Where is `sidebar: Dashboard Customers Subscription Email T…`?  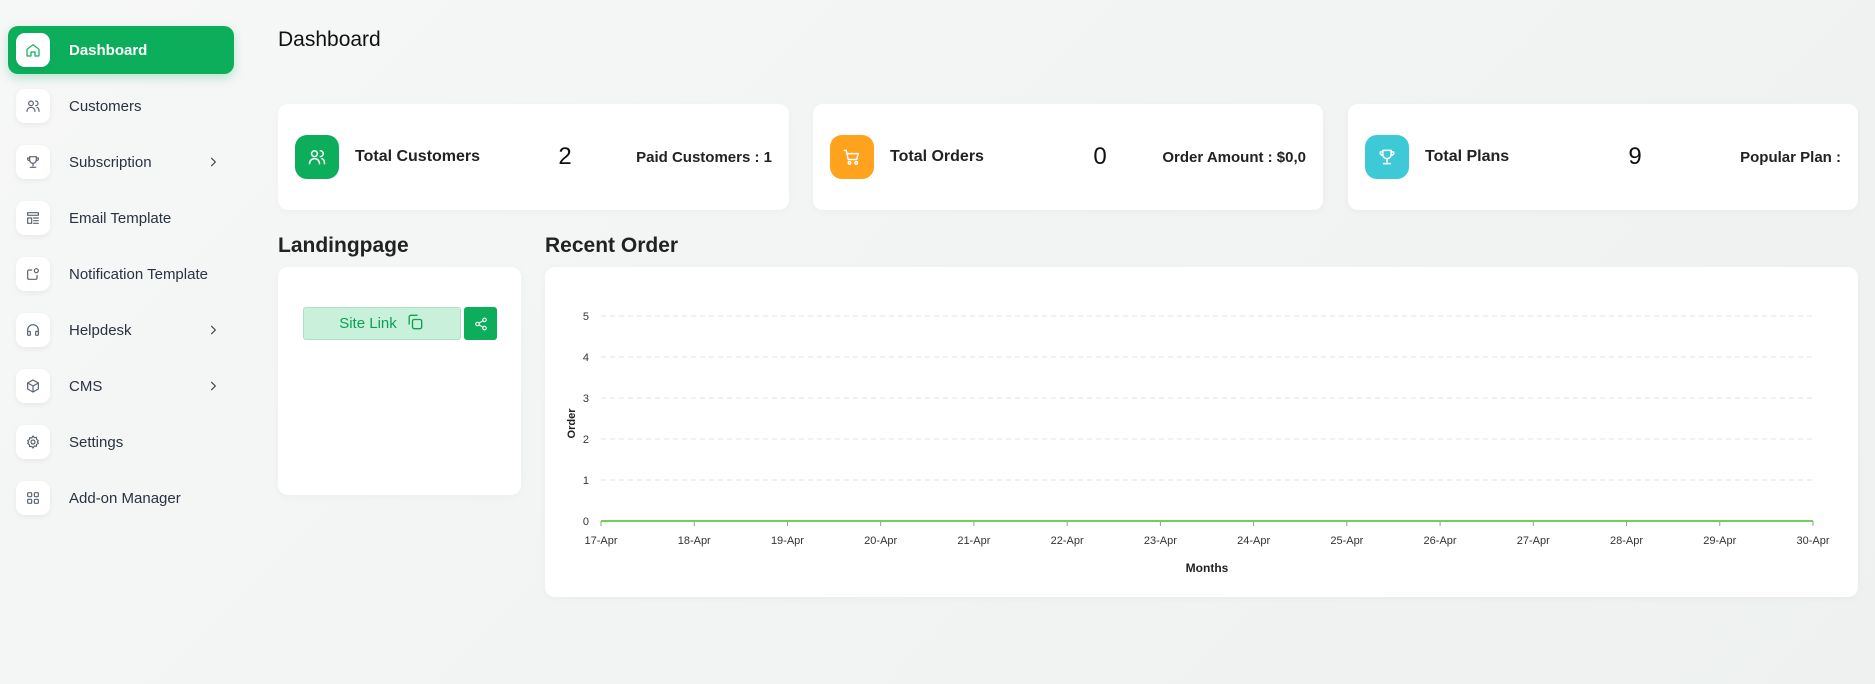 sidebar: Dashboard Customers Subscription Email T… is located at coordinates (121, 278).